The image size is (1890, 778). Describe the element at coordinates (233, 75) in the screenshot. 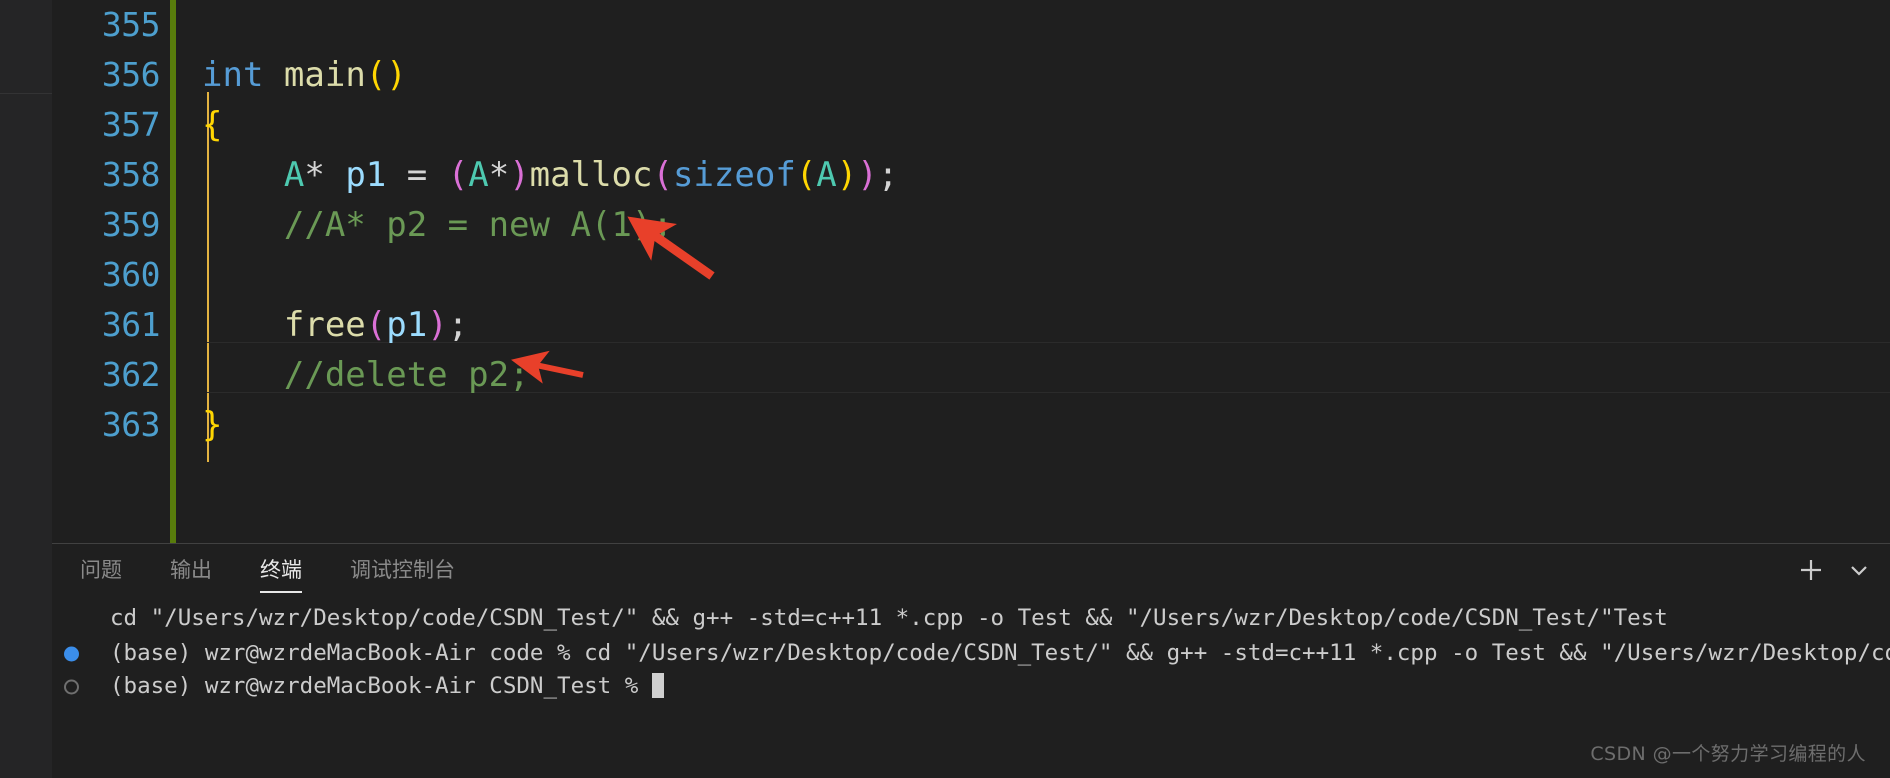

I see `code-token: int` at that location.